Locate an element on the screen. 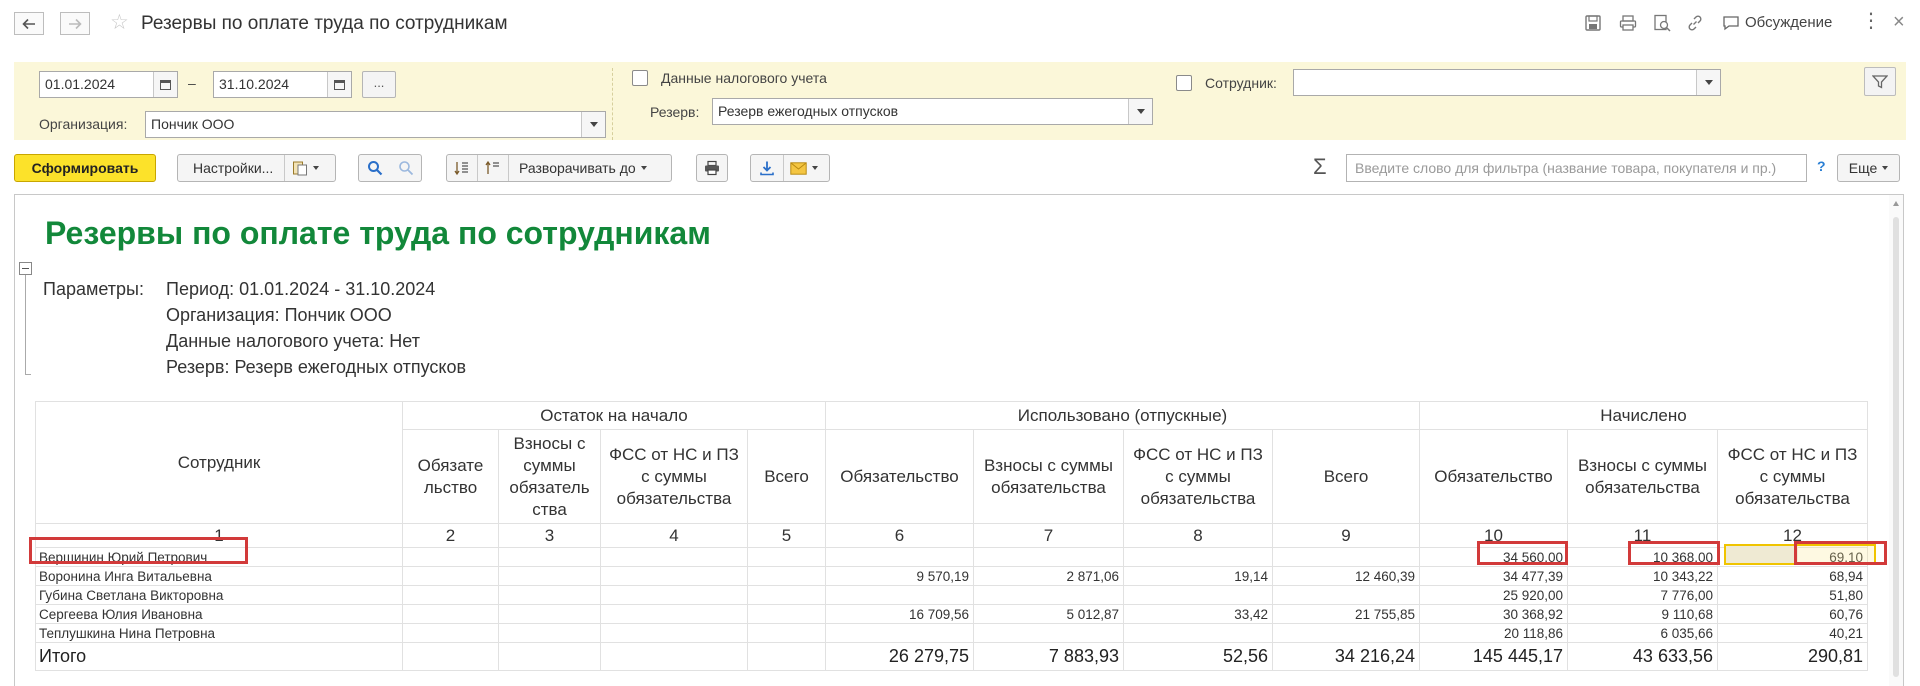  value-cell: 20 118,86 is located at coordinates (1493, 633).